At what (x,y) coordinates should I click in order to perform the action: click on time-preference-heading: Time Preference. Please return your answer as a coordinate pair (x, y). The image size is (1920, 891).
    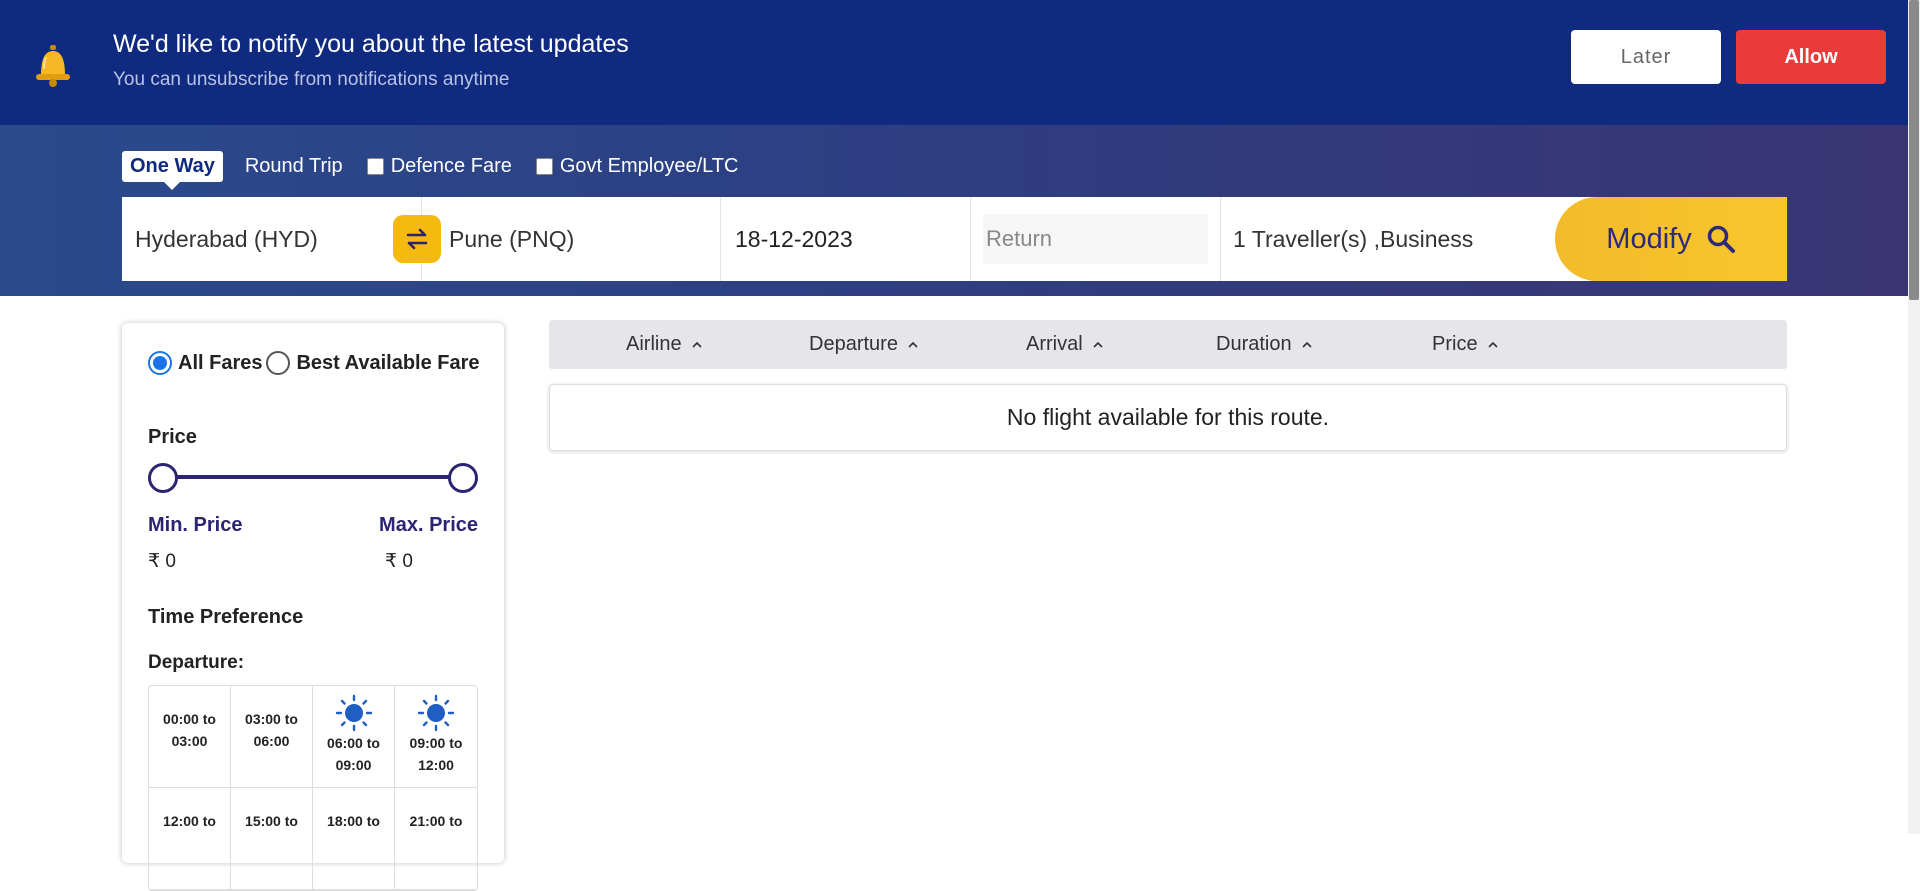
    Looking at the image, I should click on (226, 617).